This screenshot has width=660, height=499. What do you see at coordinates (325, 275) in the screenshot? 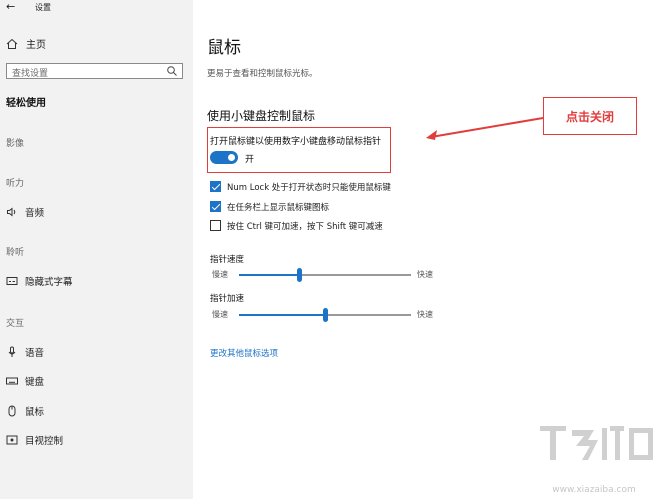
I see `pointer-speed-slider` at bounding box center [325, 275].